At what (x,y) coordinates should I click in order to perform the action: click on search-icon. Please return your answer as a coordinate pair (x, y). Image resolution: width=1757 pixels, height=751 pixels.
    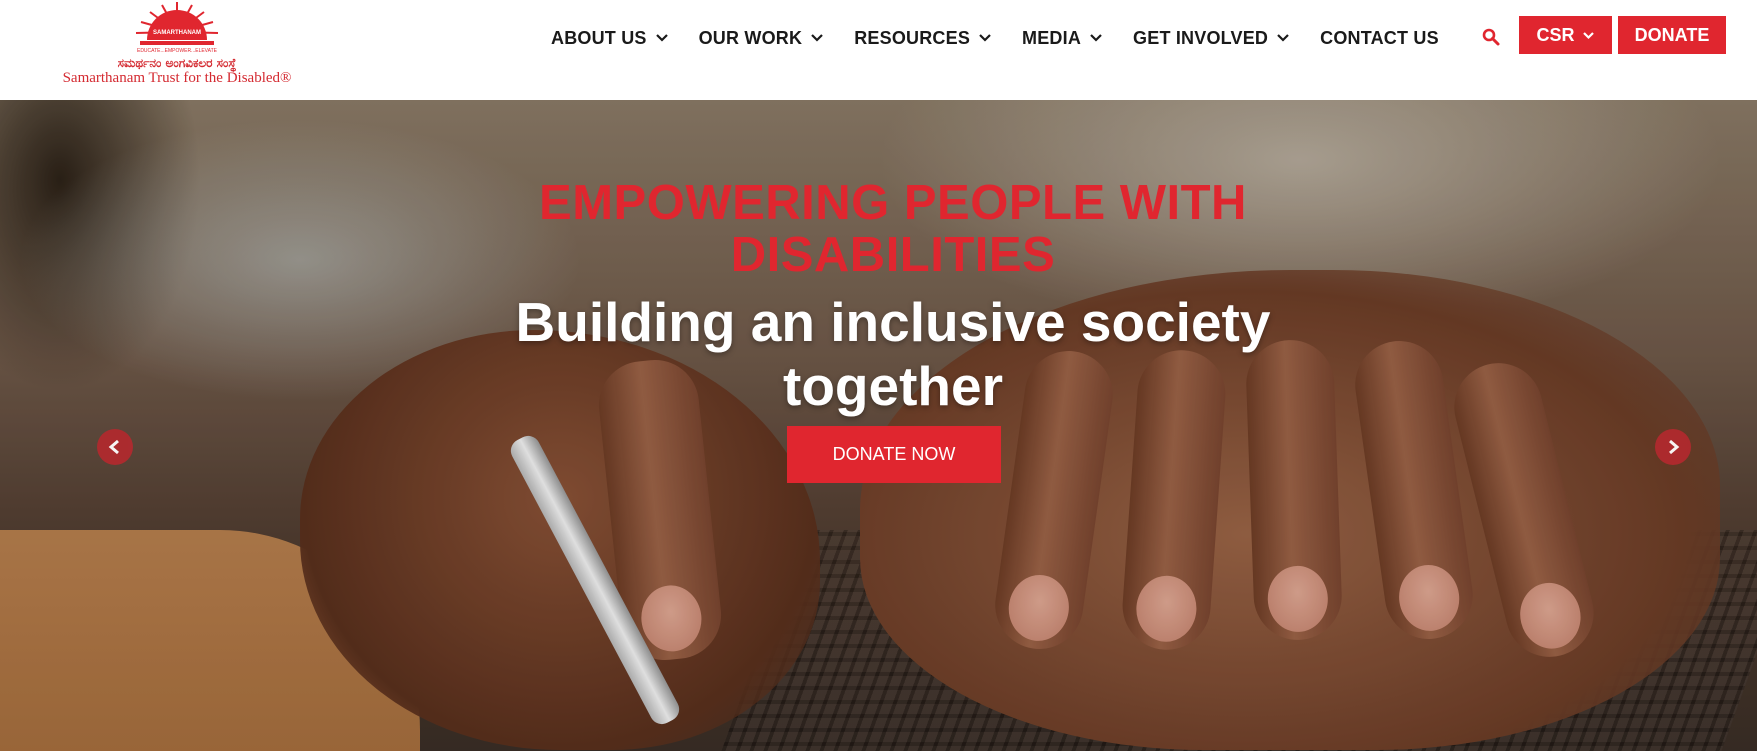
    Looking at the image, I should click on (1491, 37).